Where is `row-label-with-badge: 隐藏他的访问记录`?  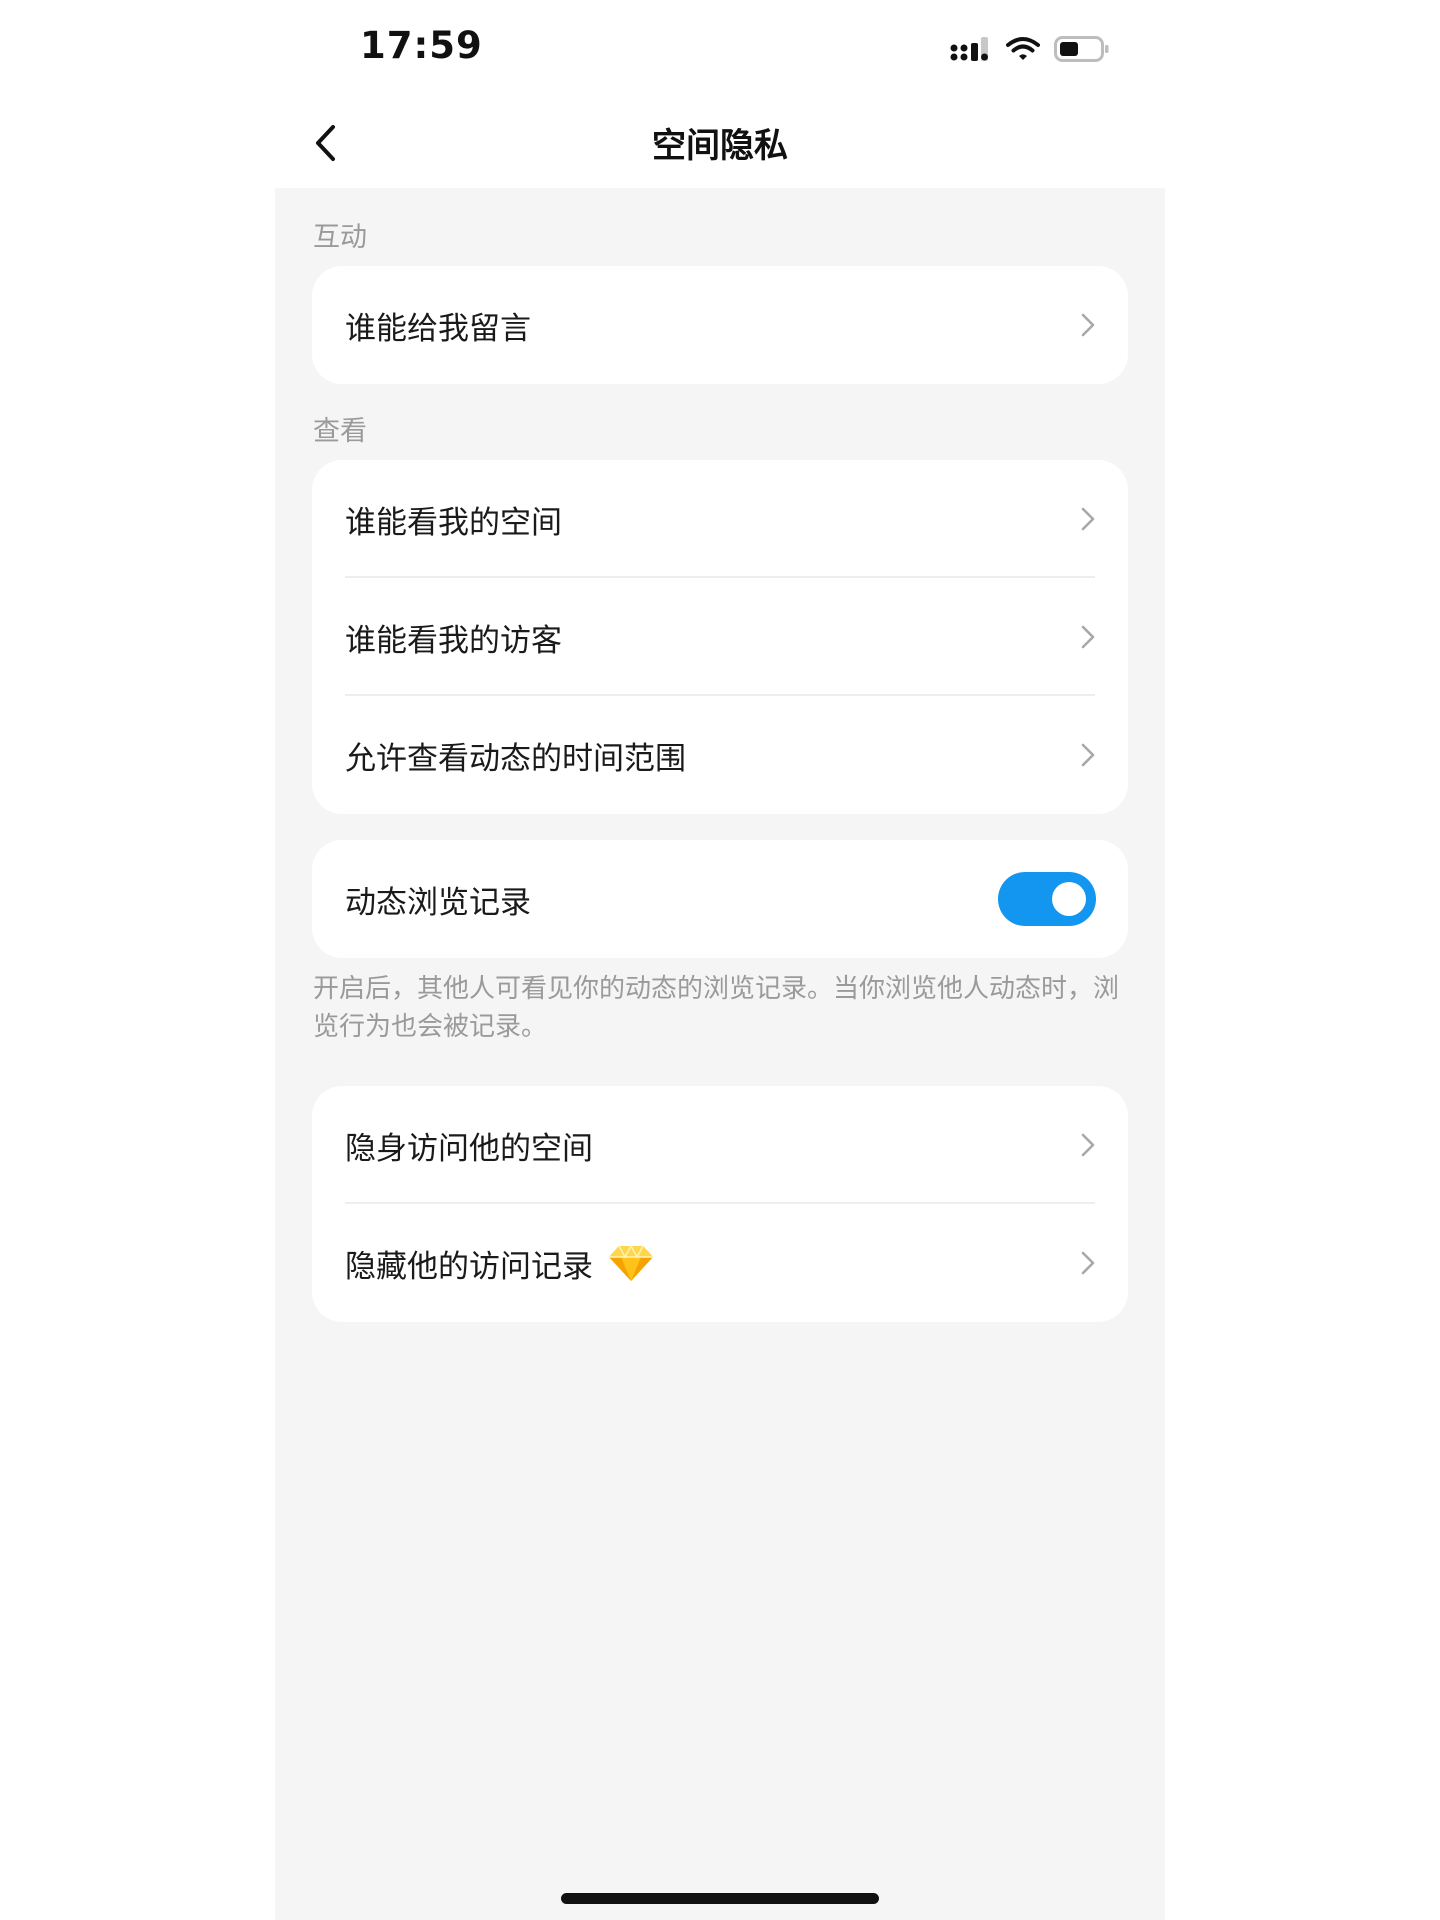 row-label-with-badge: 隐藏他的访问记录 is located at coordinates (500, 1263).